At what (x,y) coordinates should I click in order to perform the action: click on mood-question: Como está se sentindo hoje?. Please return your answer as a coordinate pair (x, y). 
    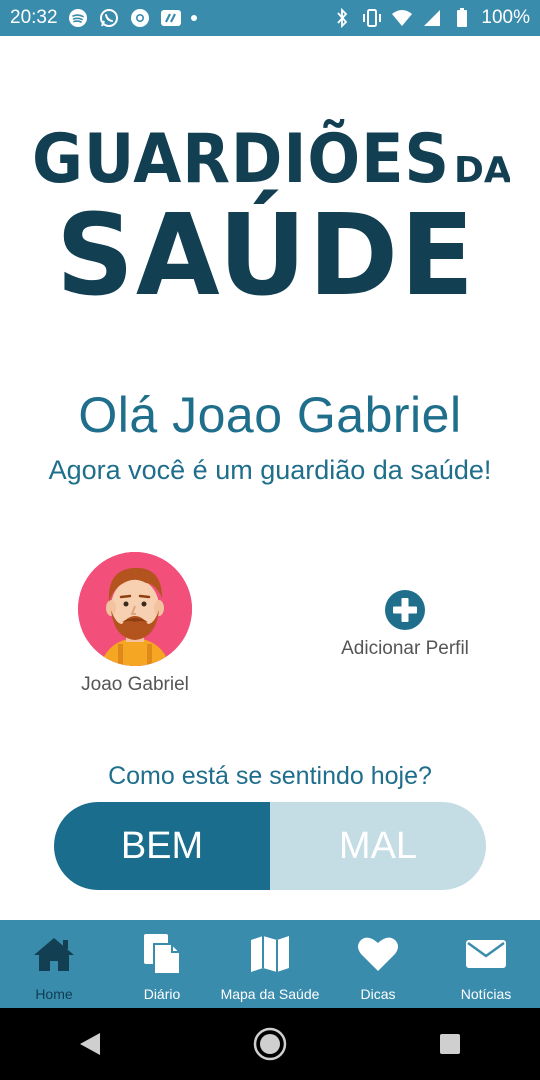
    Looking at the image, I should click on (270, 776).